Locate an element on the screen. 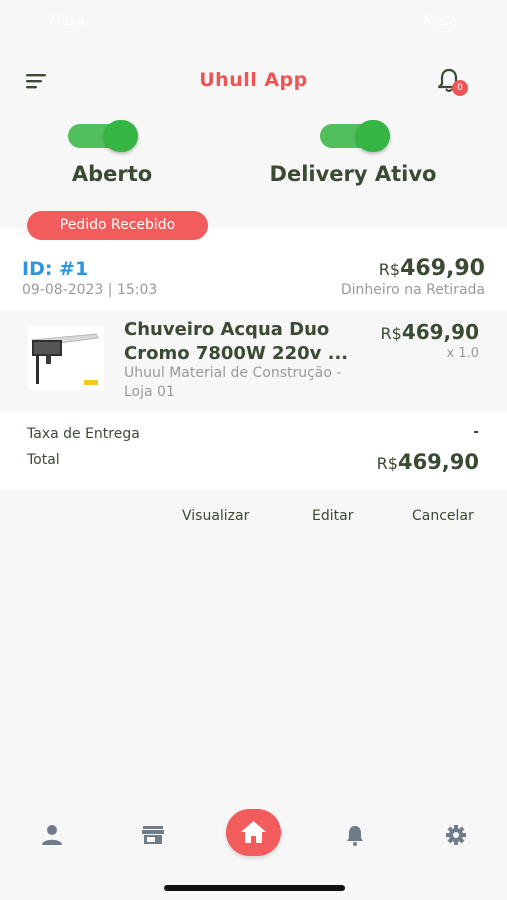  order-total: R$469,90 is located at coordinates (432, 268).